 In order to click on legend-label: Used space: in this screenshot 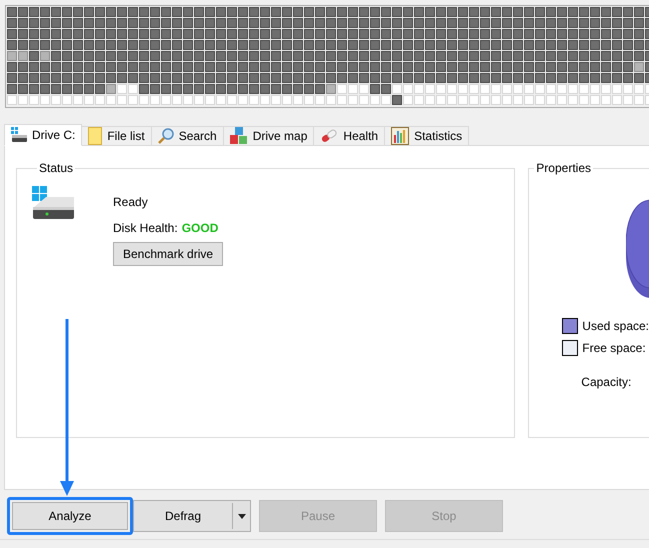, I will do `click(615, 326)`.